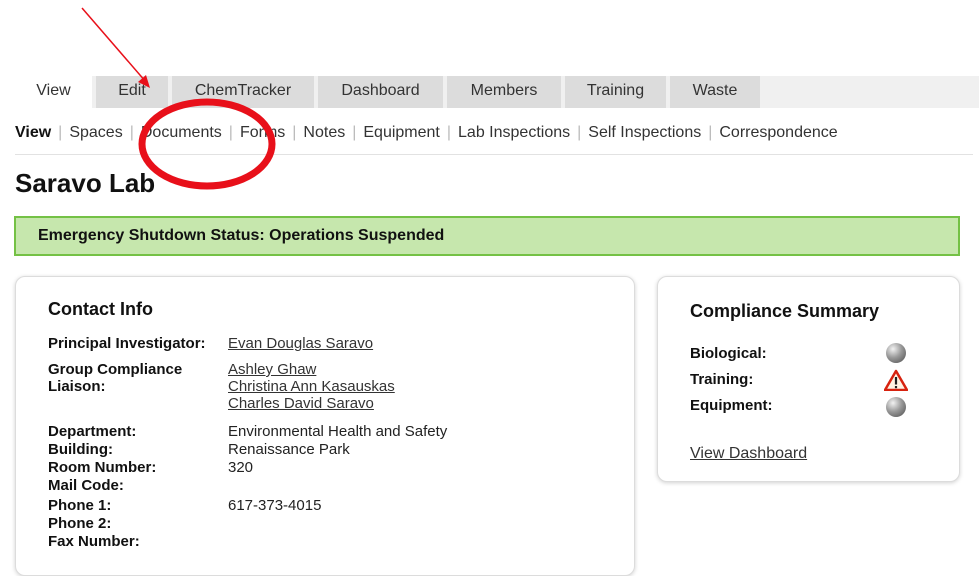 This screenshot has width=979, height=576. I want to click on phone1-value: 617-373-4015, so click(275, 505).